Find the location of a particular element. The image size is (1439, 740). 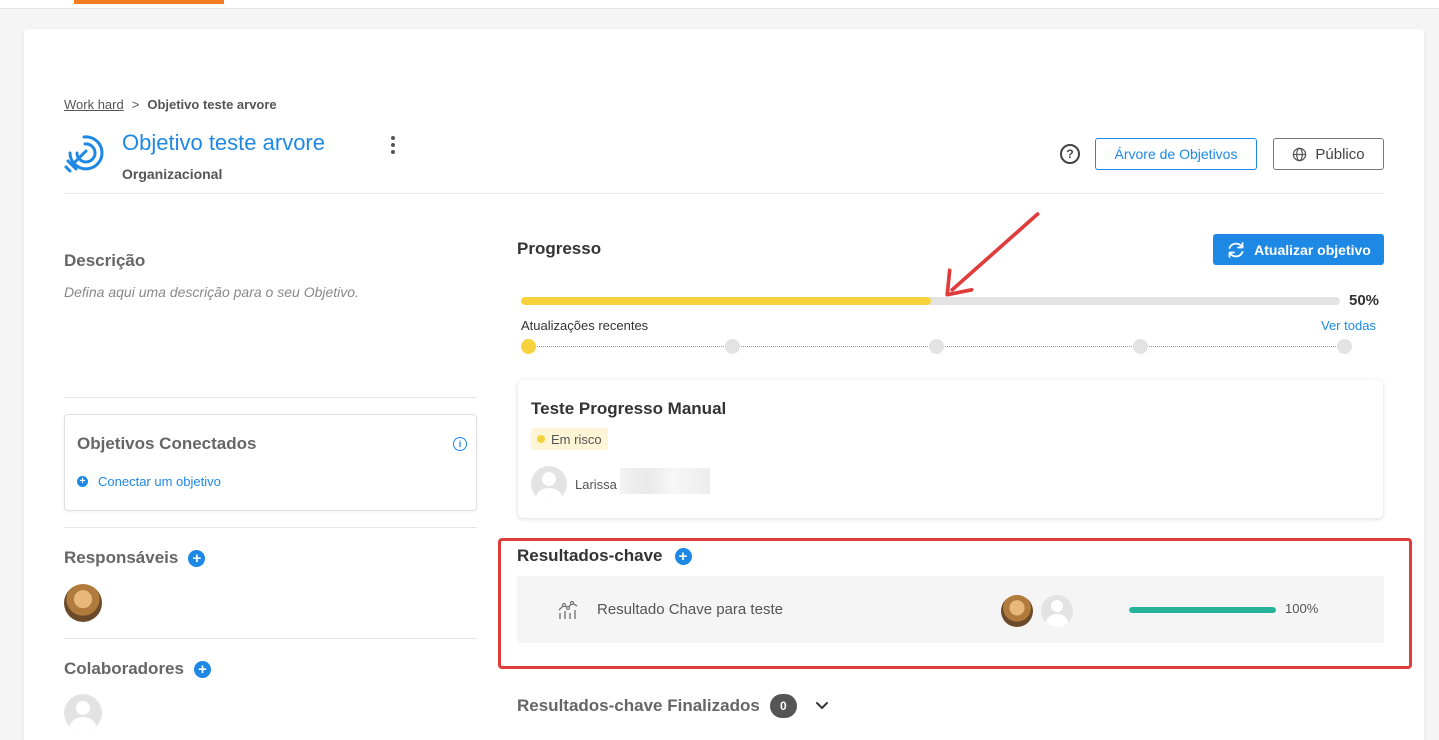

finished-count-badge: 0 is located at coordinates (783, 706).